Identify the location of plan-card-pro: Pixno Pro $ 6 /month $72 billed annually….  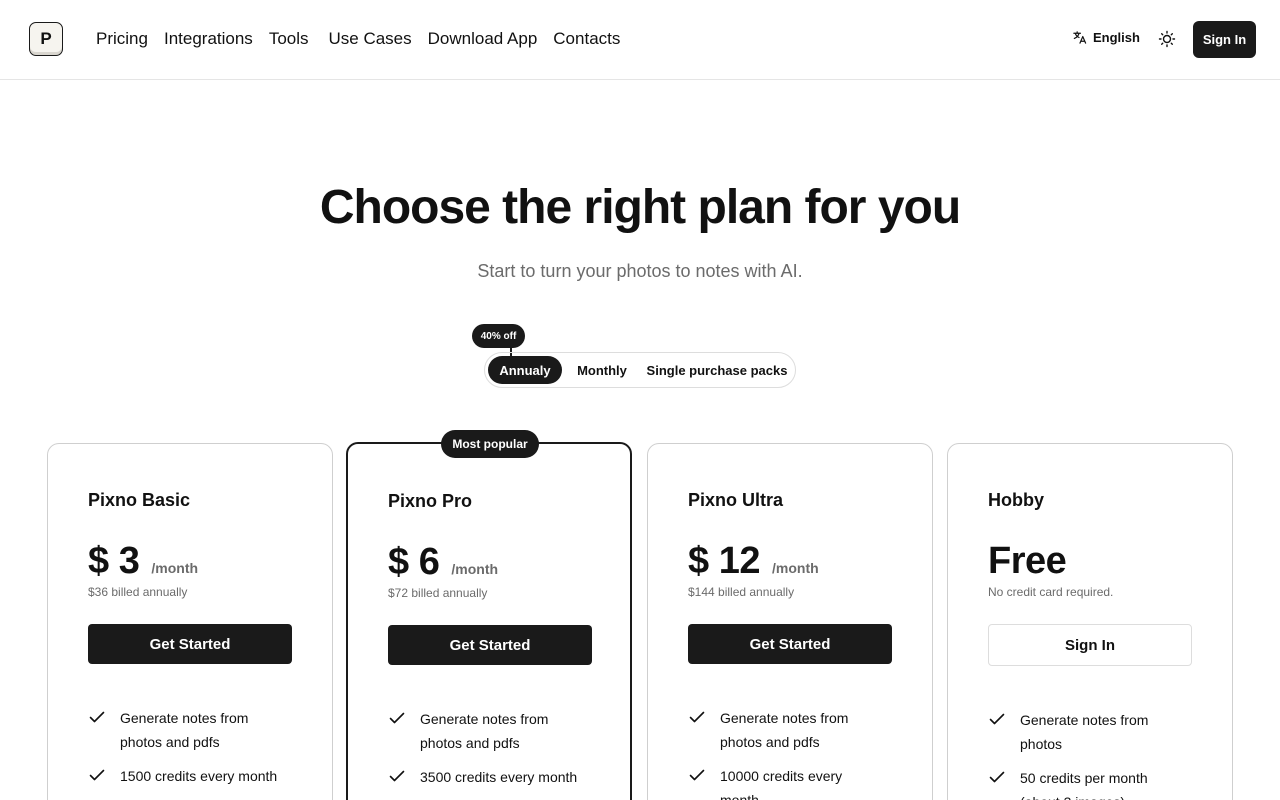
(489, 621).